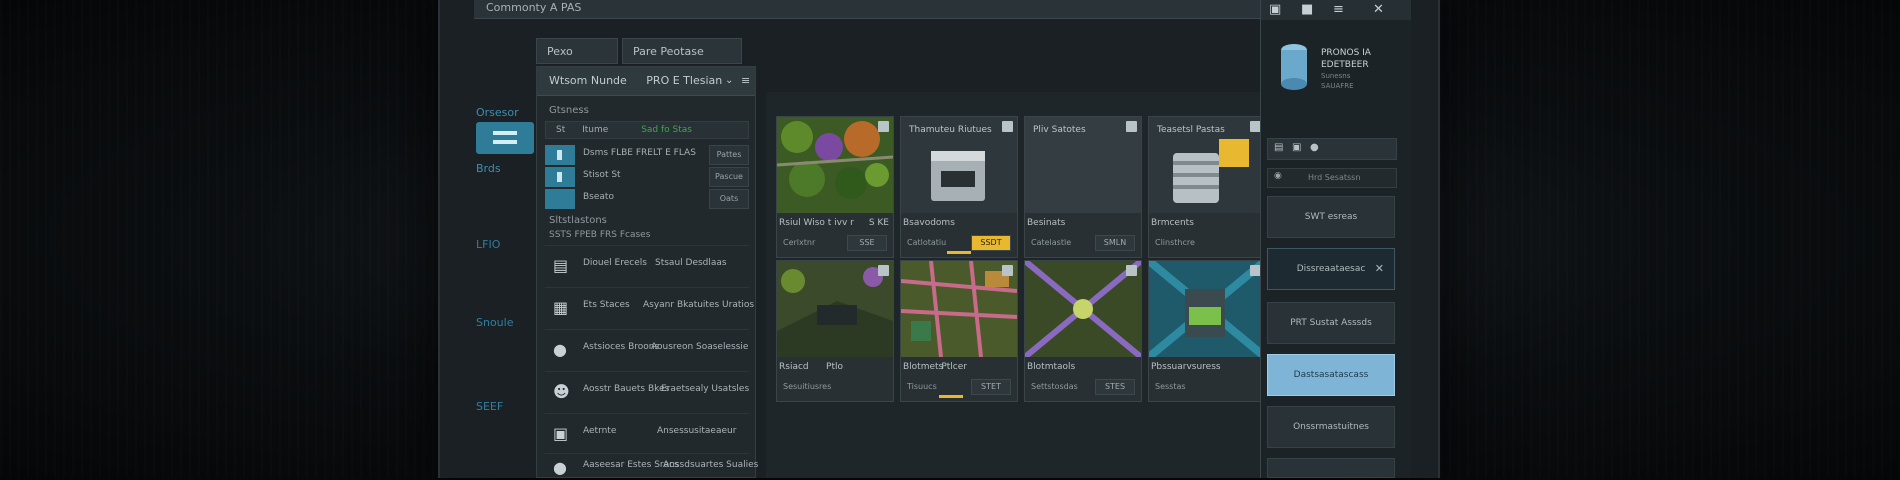  Describe the element at coordinates (1059, 130) in the screenshot. I see `card-title: Pliv Satotes` at that location.